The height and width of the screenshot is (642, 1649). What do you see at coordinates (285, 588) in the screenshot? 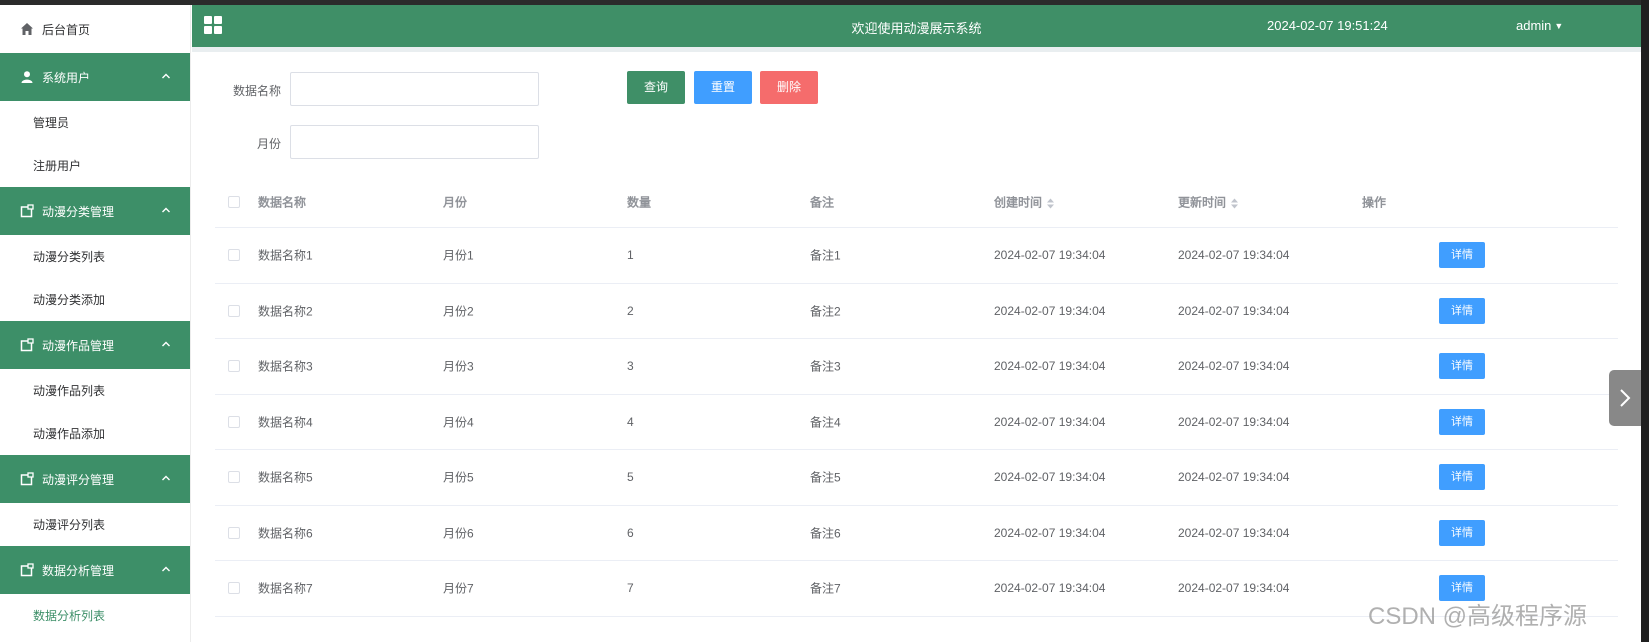
I see `table-cell: 数据名称7` at bounding box center [285, 588].